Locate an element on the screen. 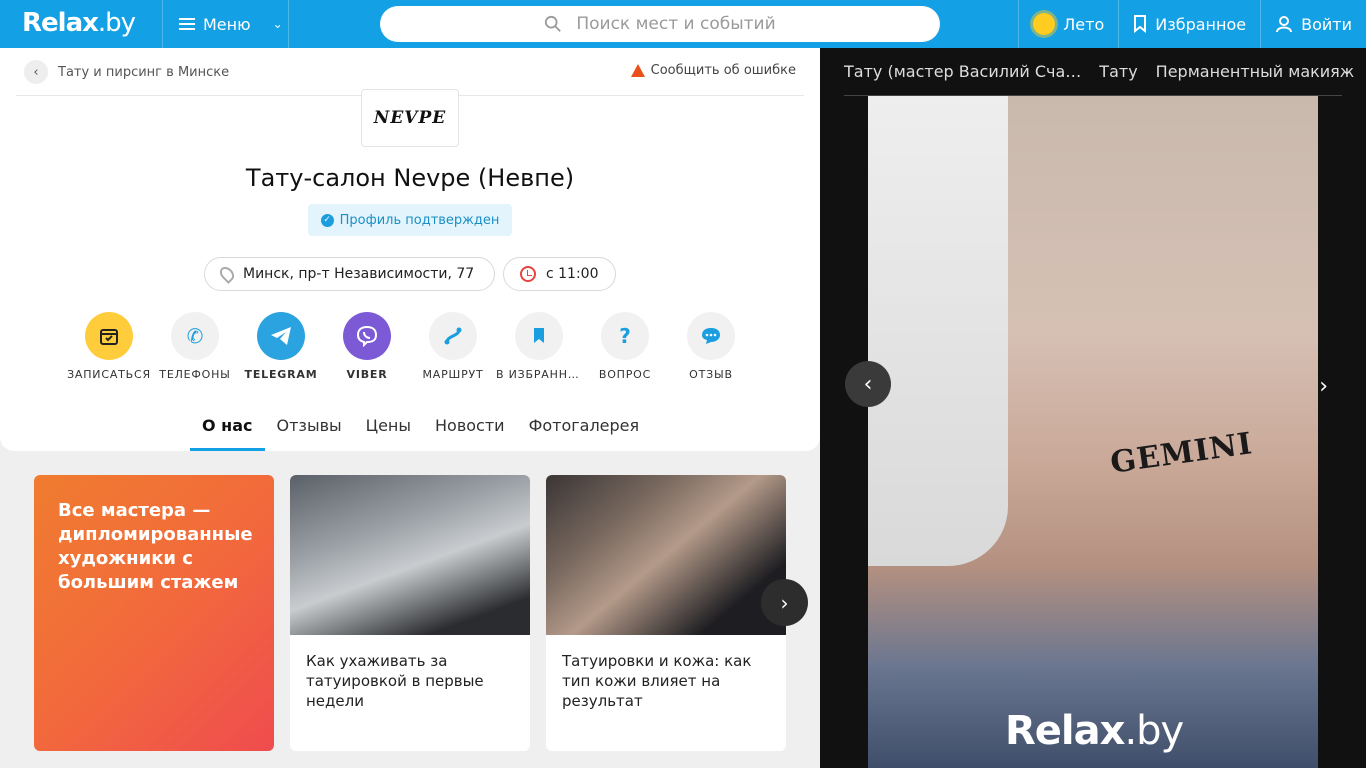 The height and width of the screenshot is (768, 1366). check-icon: ✓ is located at coordinates (327, 220).